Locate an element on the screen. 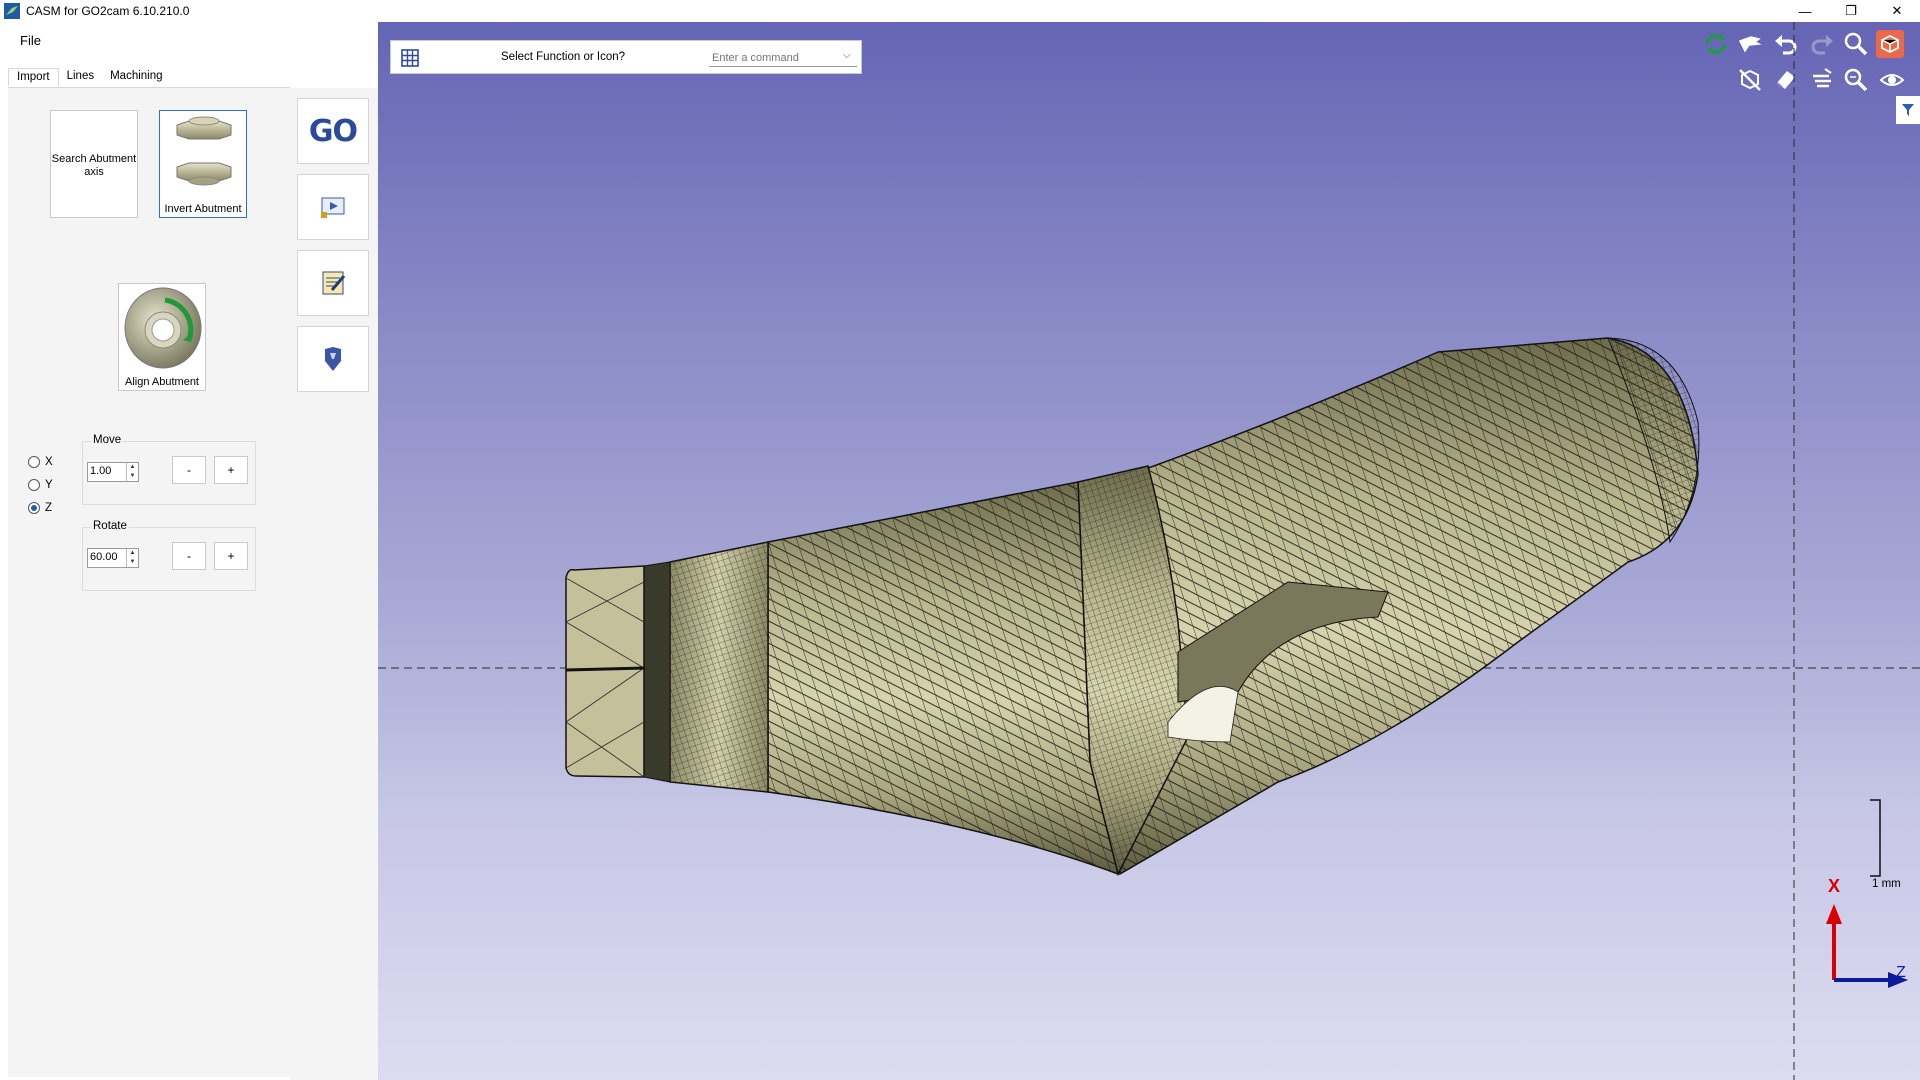 This screenshot has height=1080, width=1920. window-title: CASM for GO2cam 6.10.210.0 is located at coordinates (108, 11).